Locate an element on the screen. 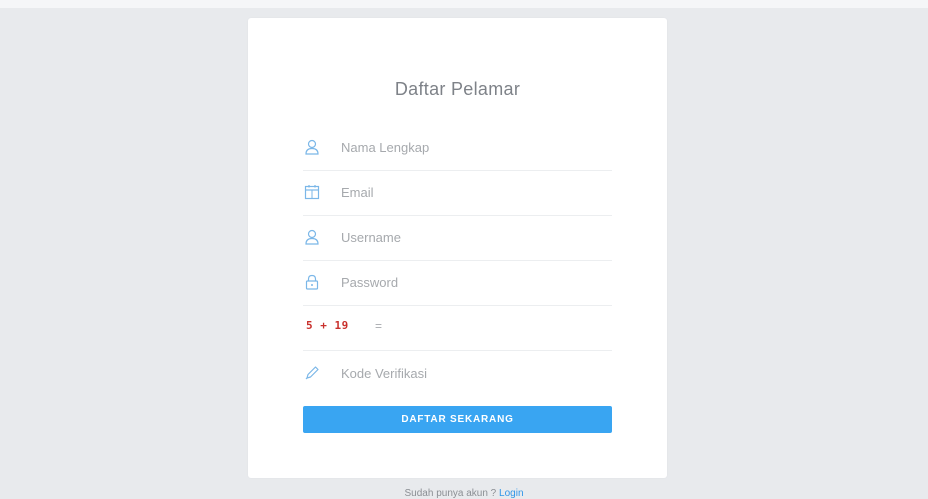 The image size is (928, 499). username-field is located at coordinates (457, 238).